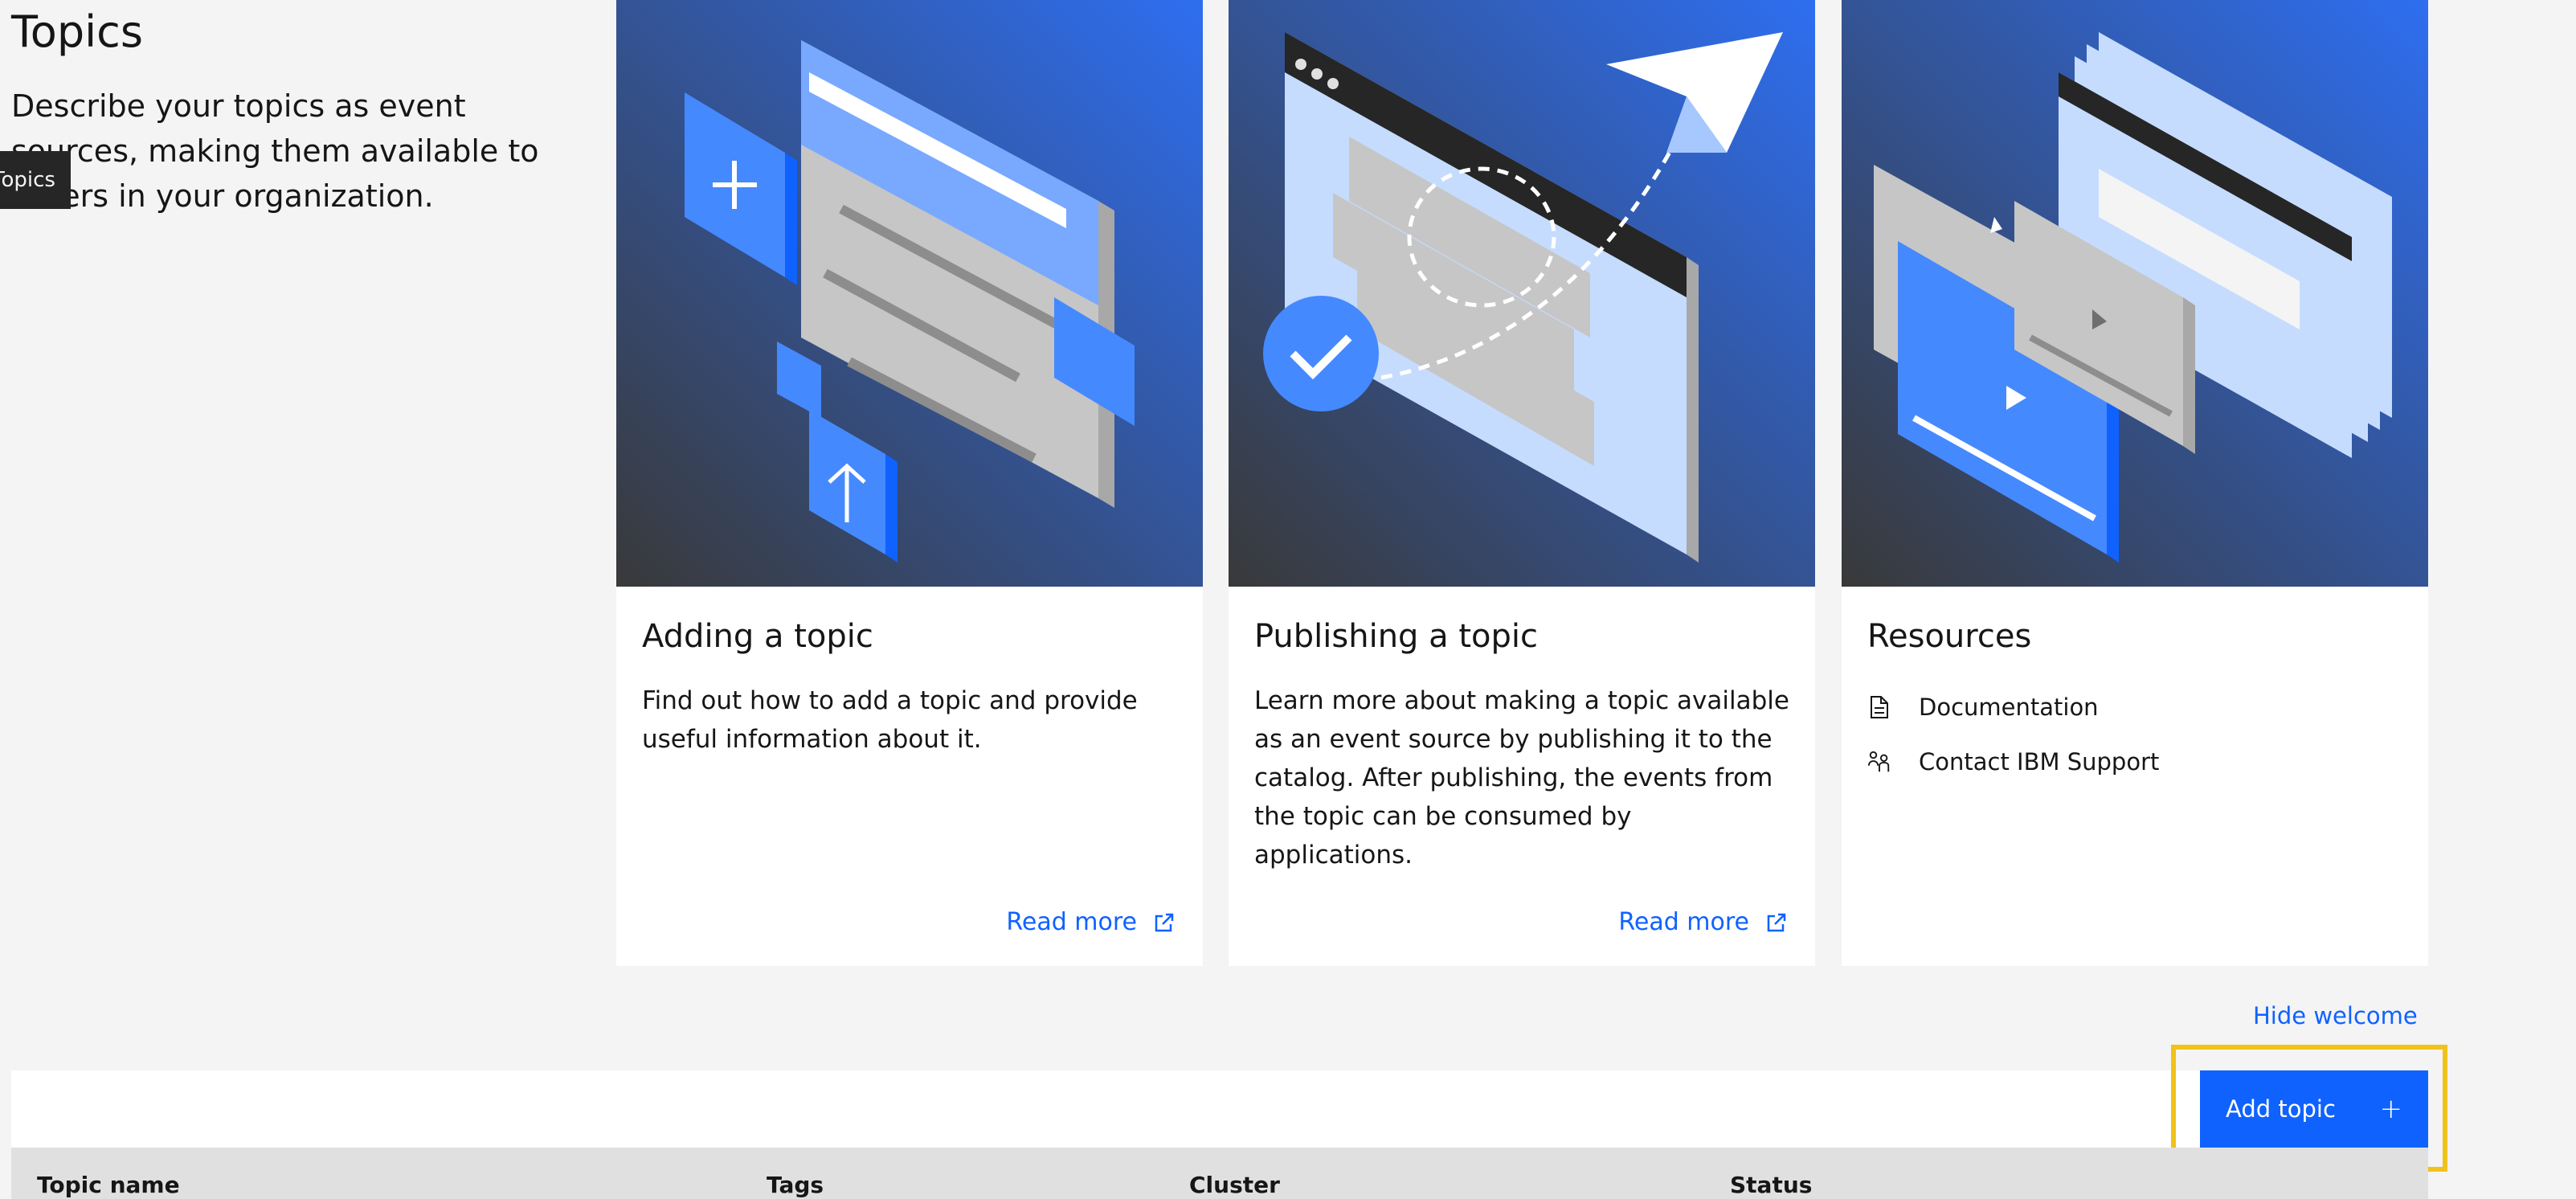 The width and height of the screenshot is (2576, 1199). Describe the element at coordinates (1879, 707) in the screenshot. I see `document-icon` at that location.